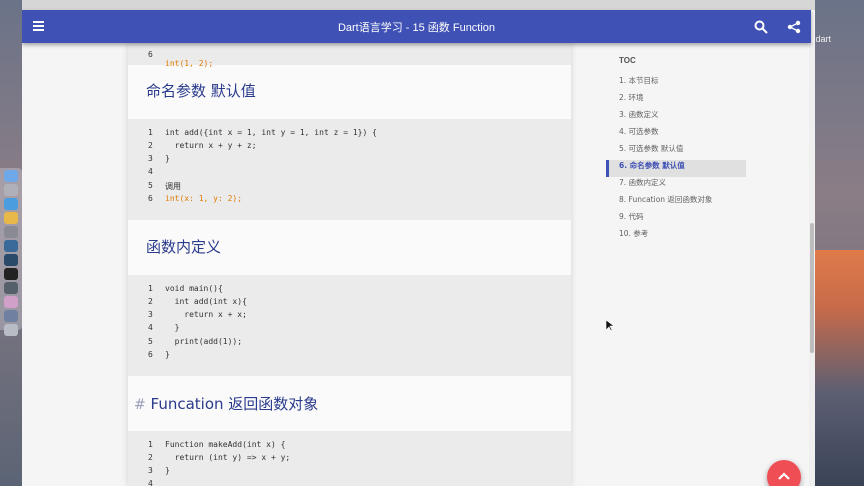 The width and height of the screenshot is (864, 486). I want to click on downloads-icon, so click(11, 316).